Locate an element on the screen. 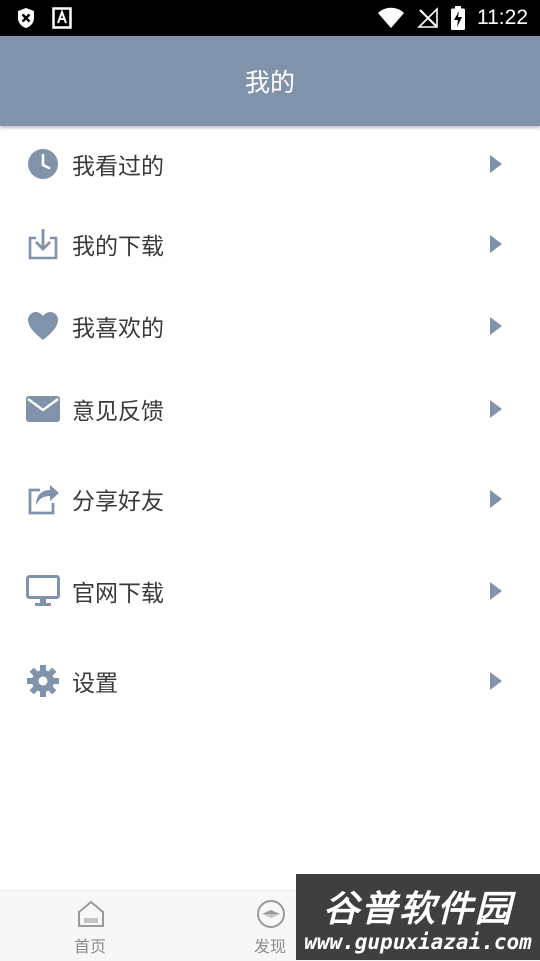 This screenshot has height=961, width=540. menu-item-label: 官网下载 is located at coordinates (118, 594).